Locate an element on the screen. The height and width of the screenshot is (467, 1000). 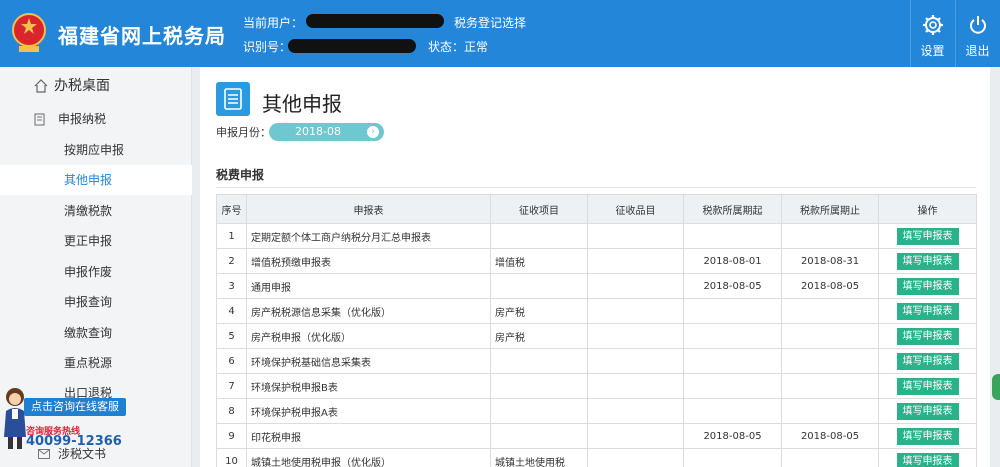
floating-side-tab is located at coordinates (996, 387).